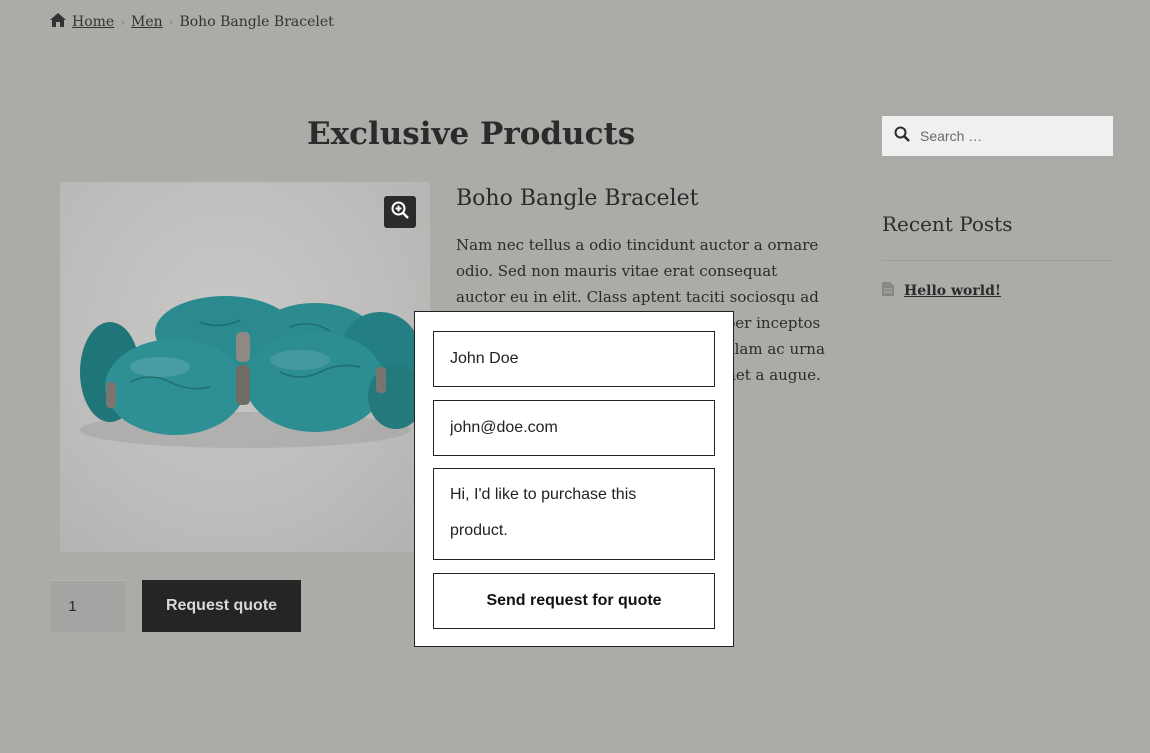  Describe the element at coordinates (256, 22) in the screenshot. I see `breadcrumb-current: Boho Bangle Bracelet` at that location.